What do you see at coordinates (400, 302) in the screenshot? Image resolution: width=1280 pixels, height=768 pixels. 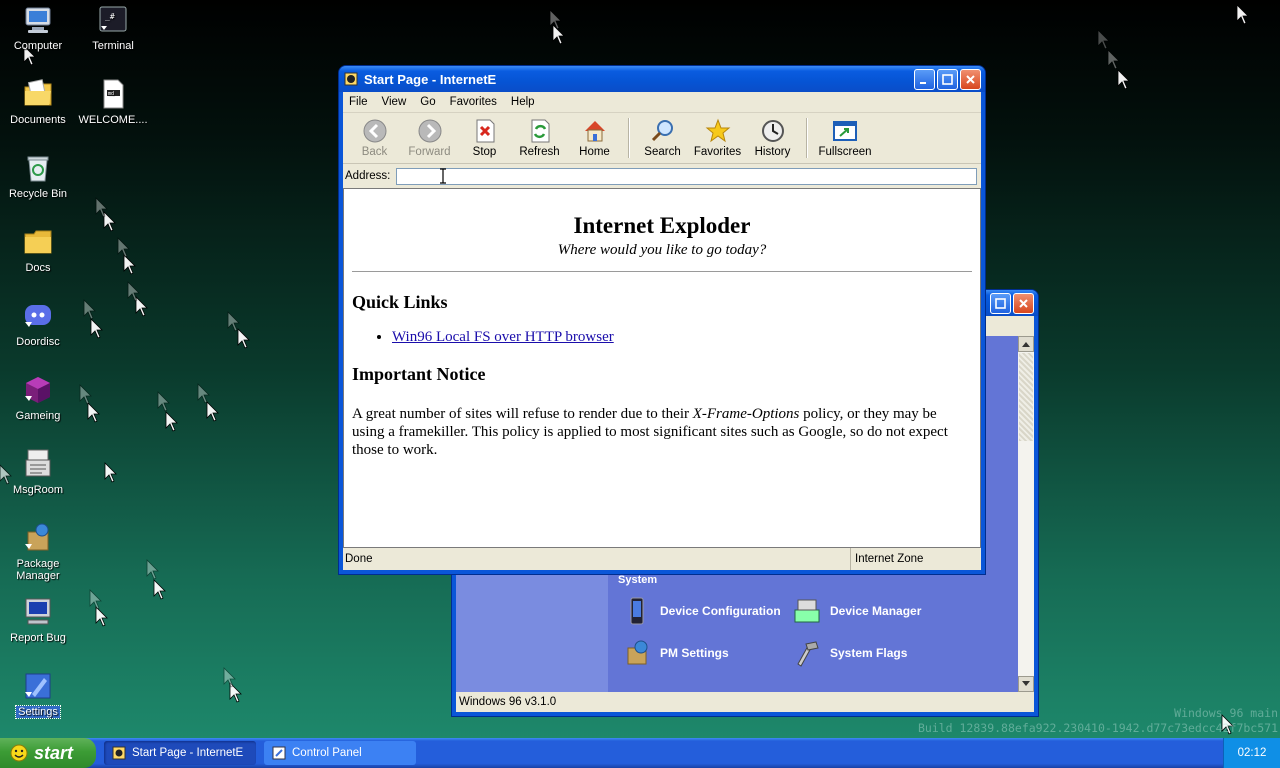 I see `quick-links-heading: Quick Links` at bounding box center [400, 302].